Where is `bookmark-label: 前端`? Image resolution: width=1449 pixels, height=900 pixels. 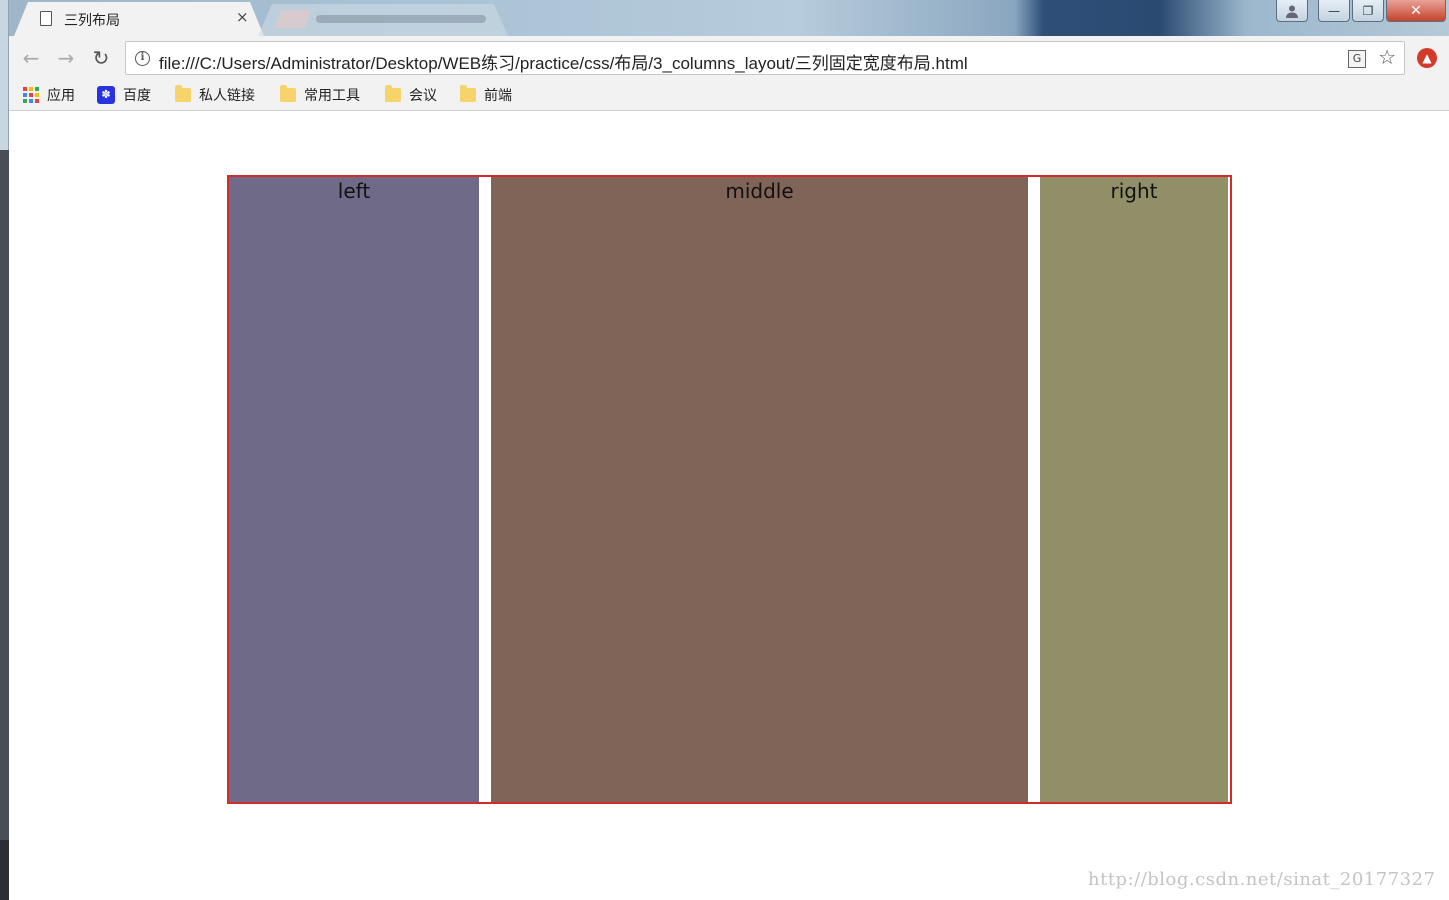
bookmark-label: 前端 is located at coordinates (498, 96).